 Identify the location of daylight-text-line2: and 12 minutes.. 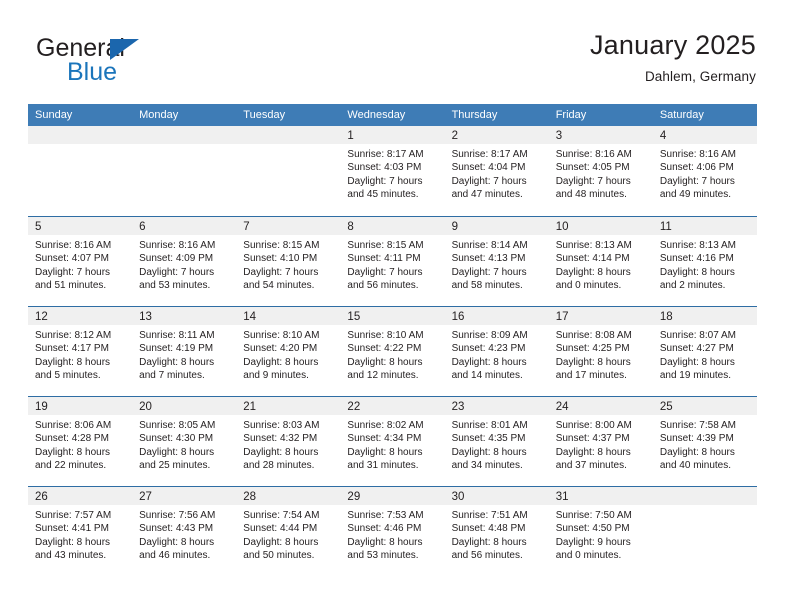
(383, 376).